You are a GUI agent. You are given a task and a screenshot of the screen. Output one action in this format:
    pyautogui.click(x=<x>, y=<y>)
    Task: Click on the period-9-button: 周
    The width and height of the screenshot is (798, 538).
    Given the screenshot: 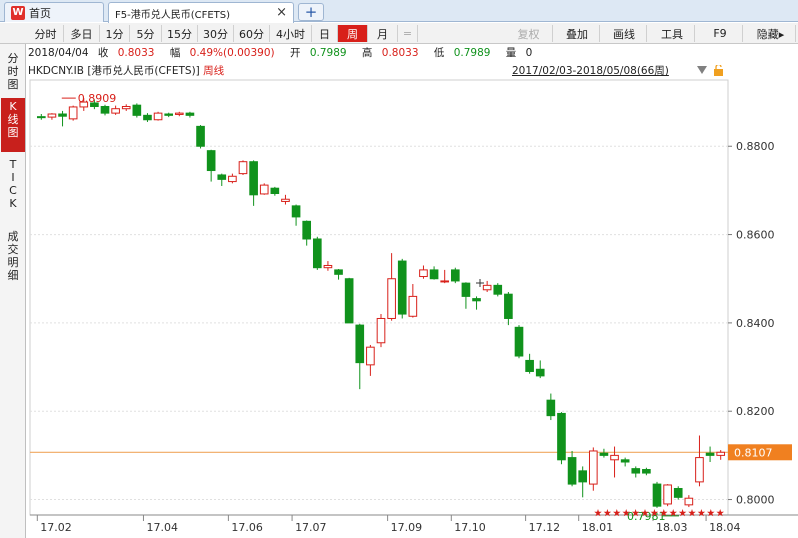 What is the action you would take?
    pyautogui.click(x=353, y=33)
    